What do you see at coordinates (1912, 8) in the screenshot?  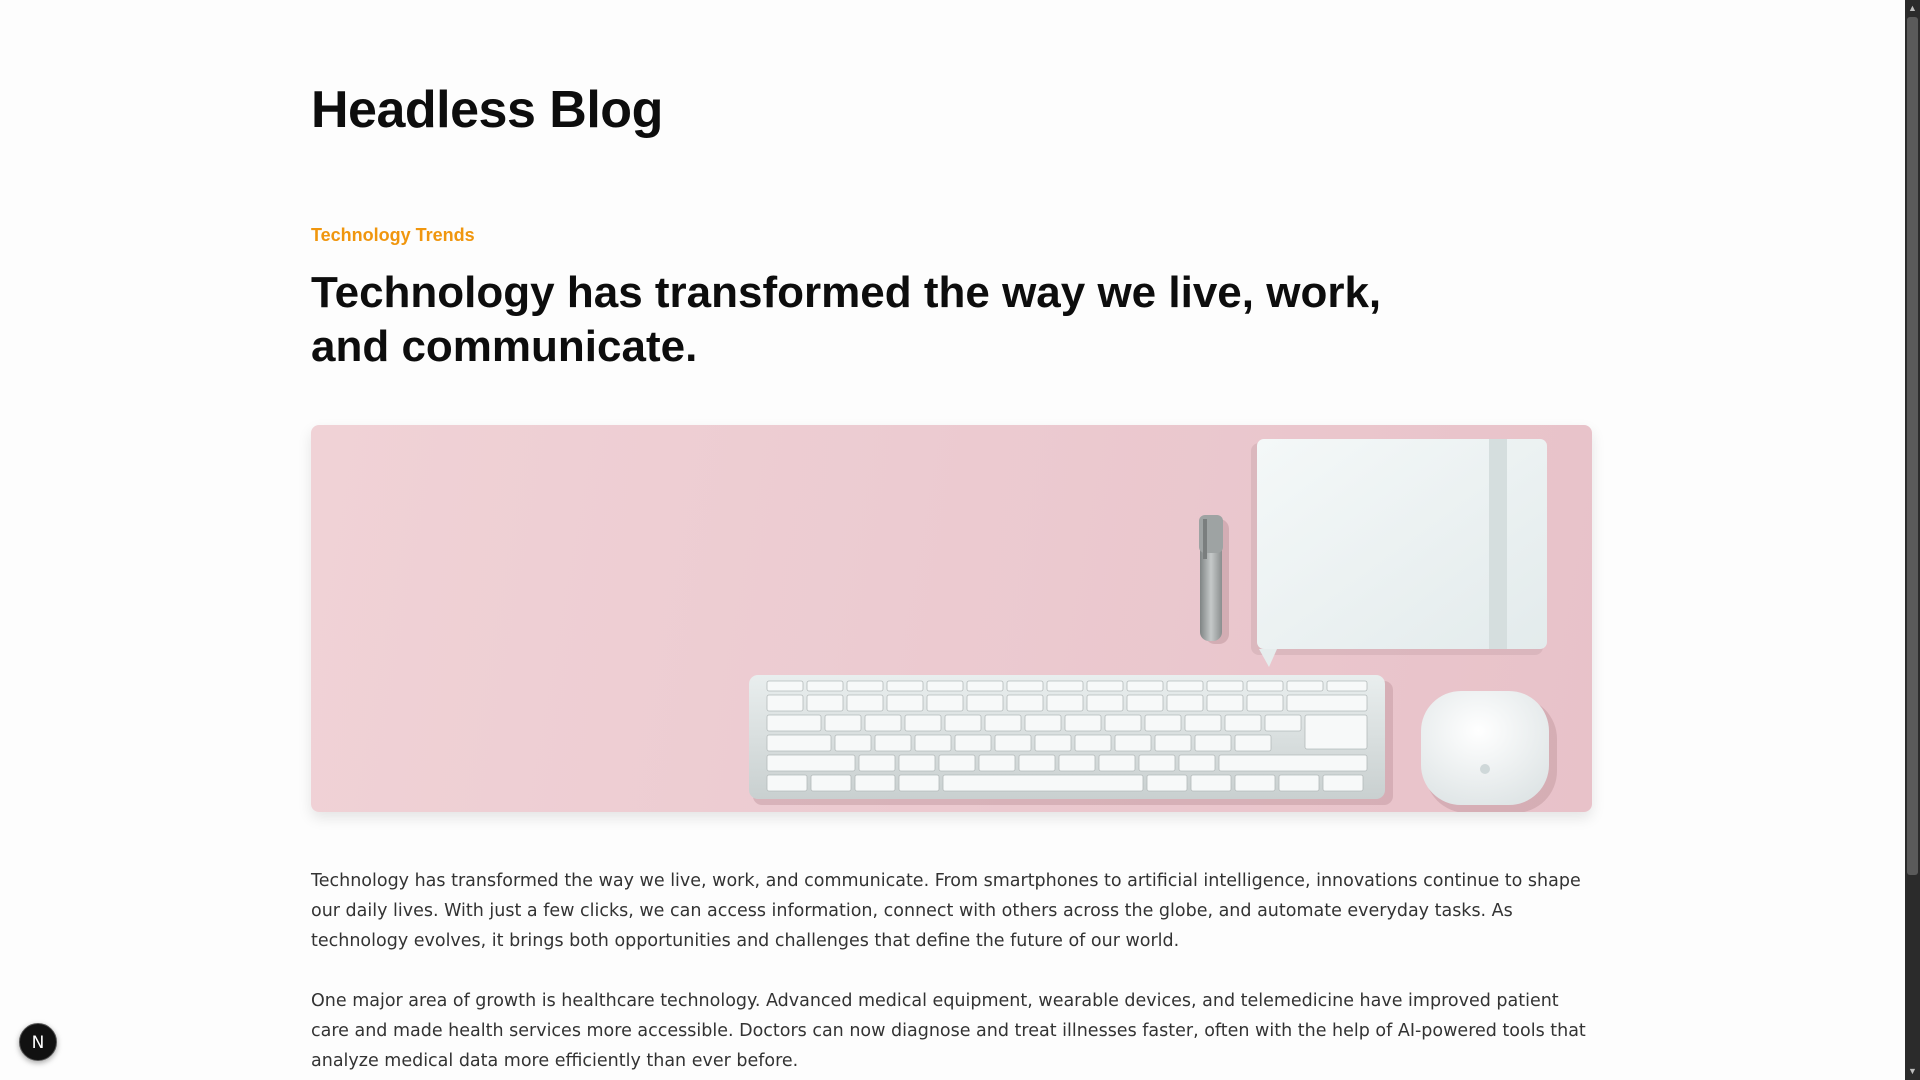 I see `scroll-up-arrow-icon: ▲` at bounding box center [1912, 8].